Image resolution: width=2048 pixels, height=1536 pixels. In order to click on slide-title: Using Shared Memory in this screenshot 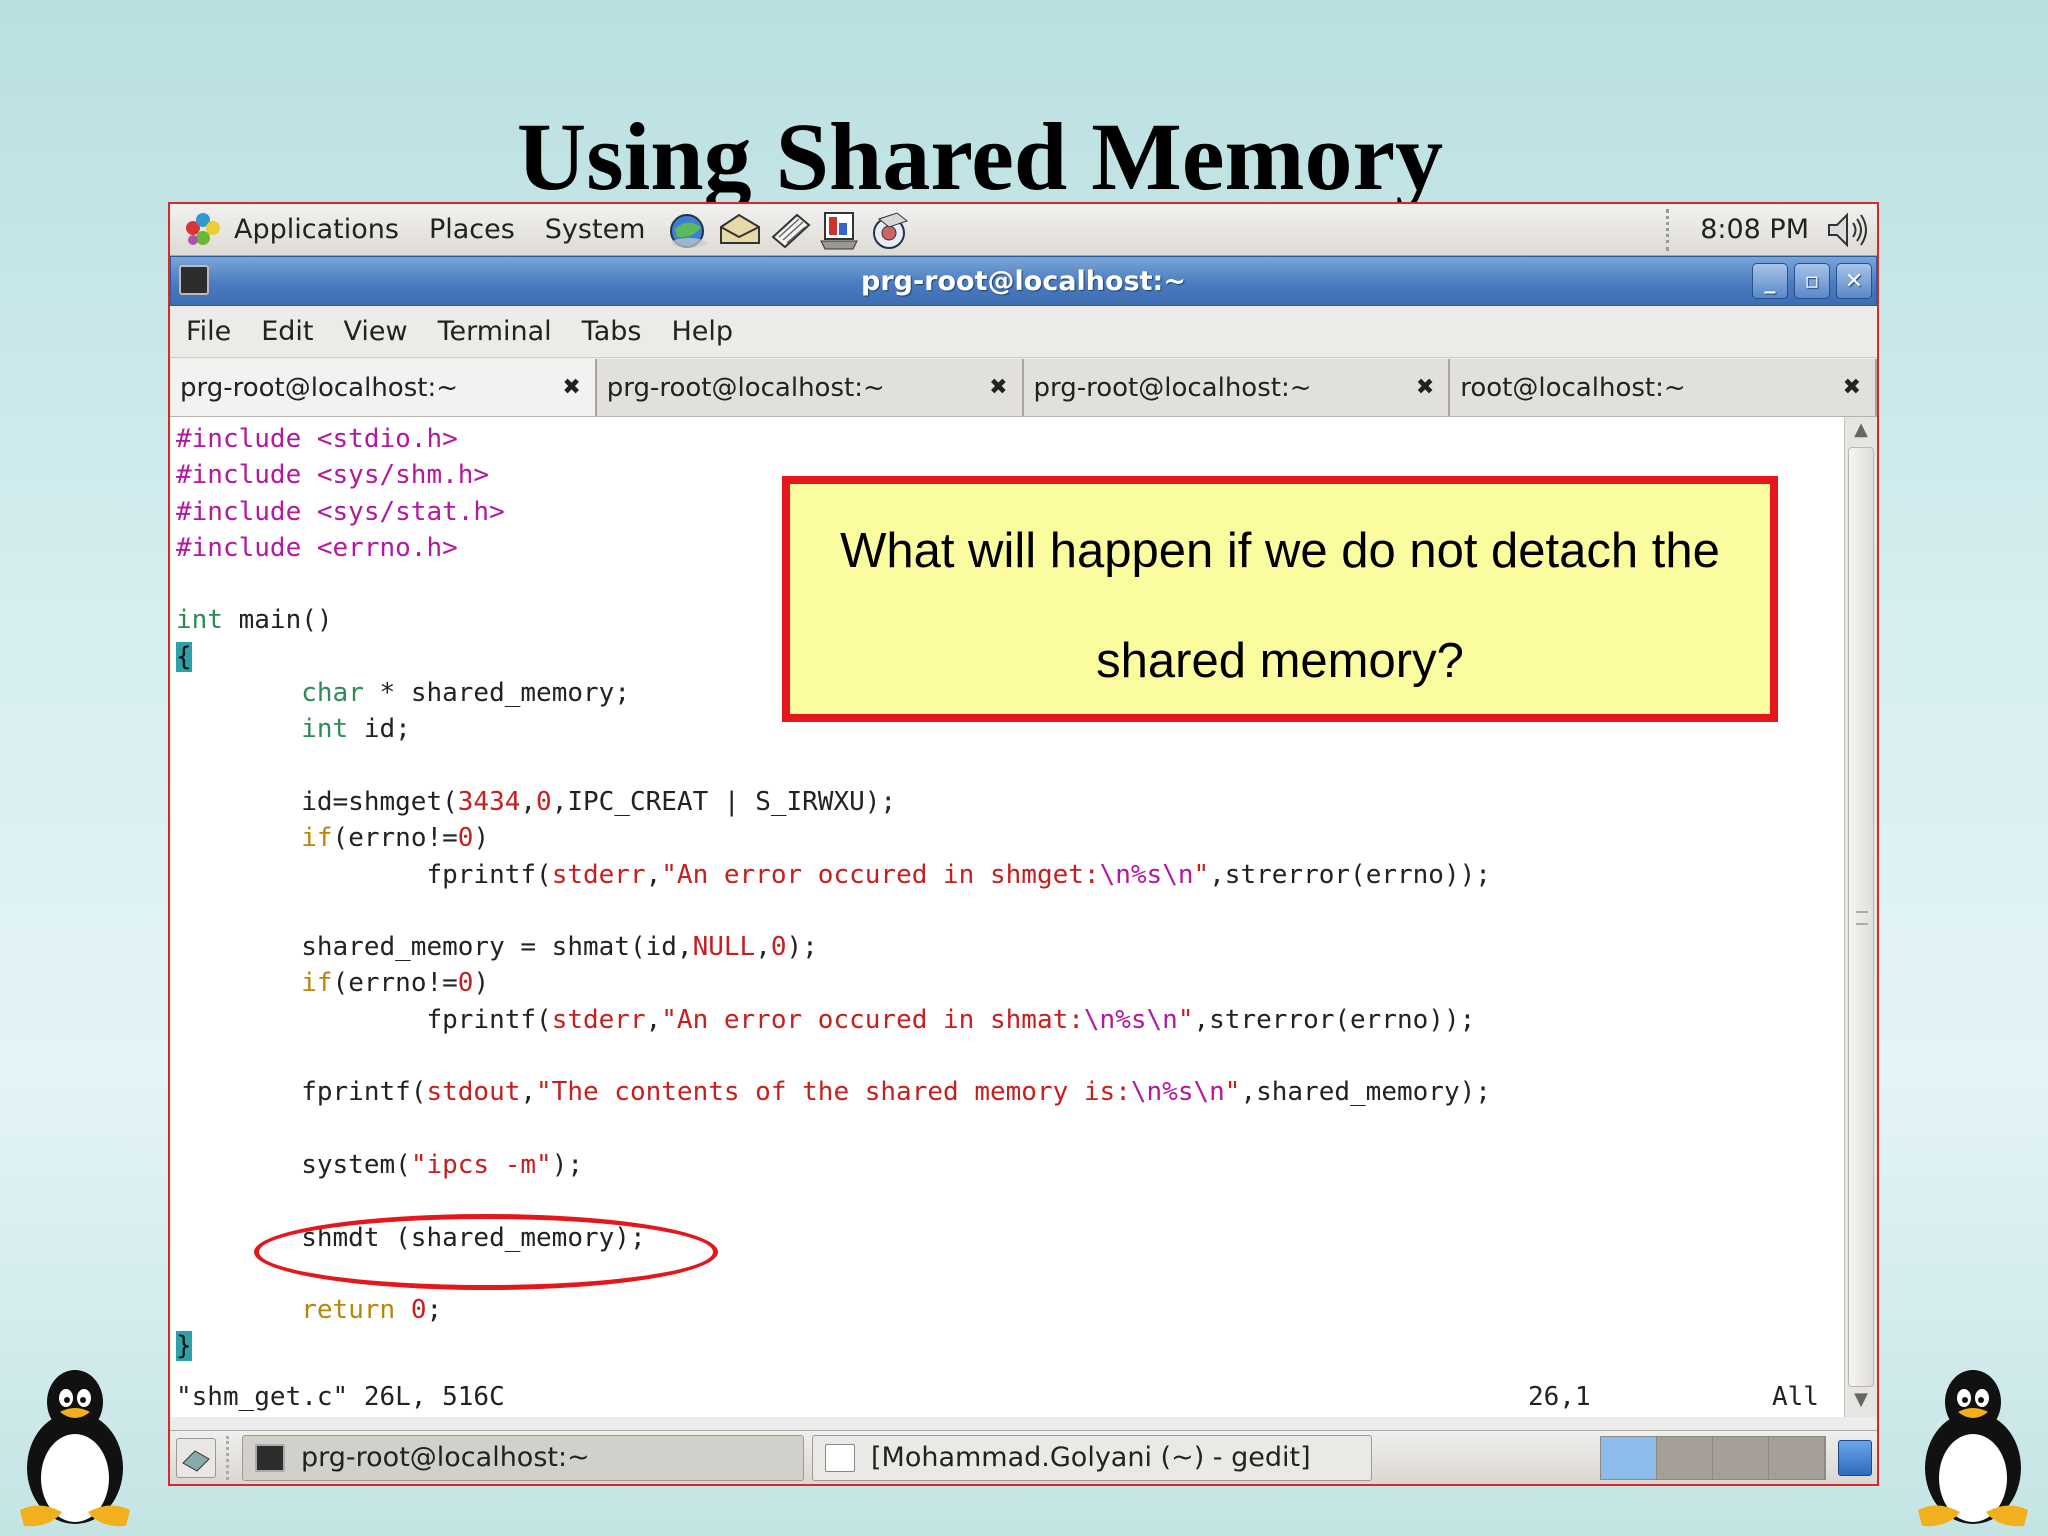, I will do `click(980, 156)`.